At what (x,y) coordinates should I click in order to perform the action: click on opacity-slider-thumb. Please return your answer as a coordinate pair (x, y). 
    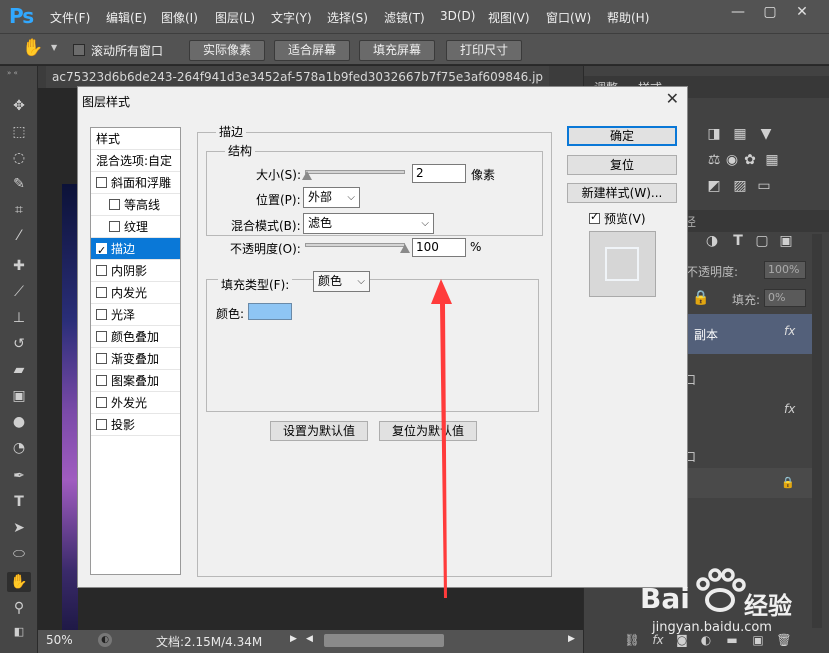
    Looking at the image, I should click on (405, 248).